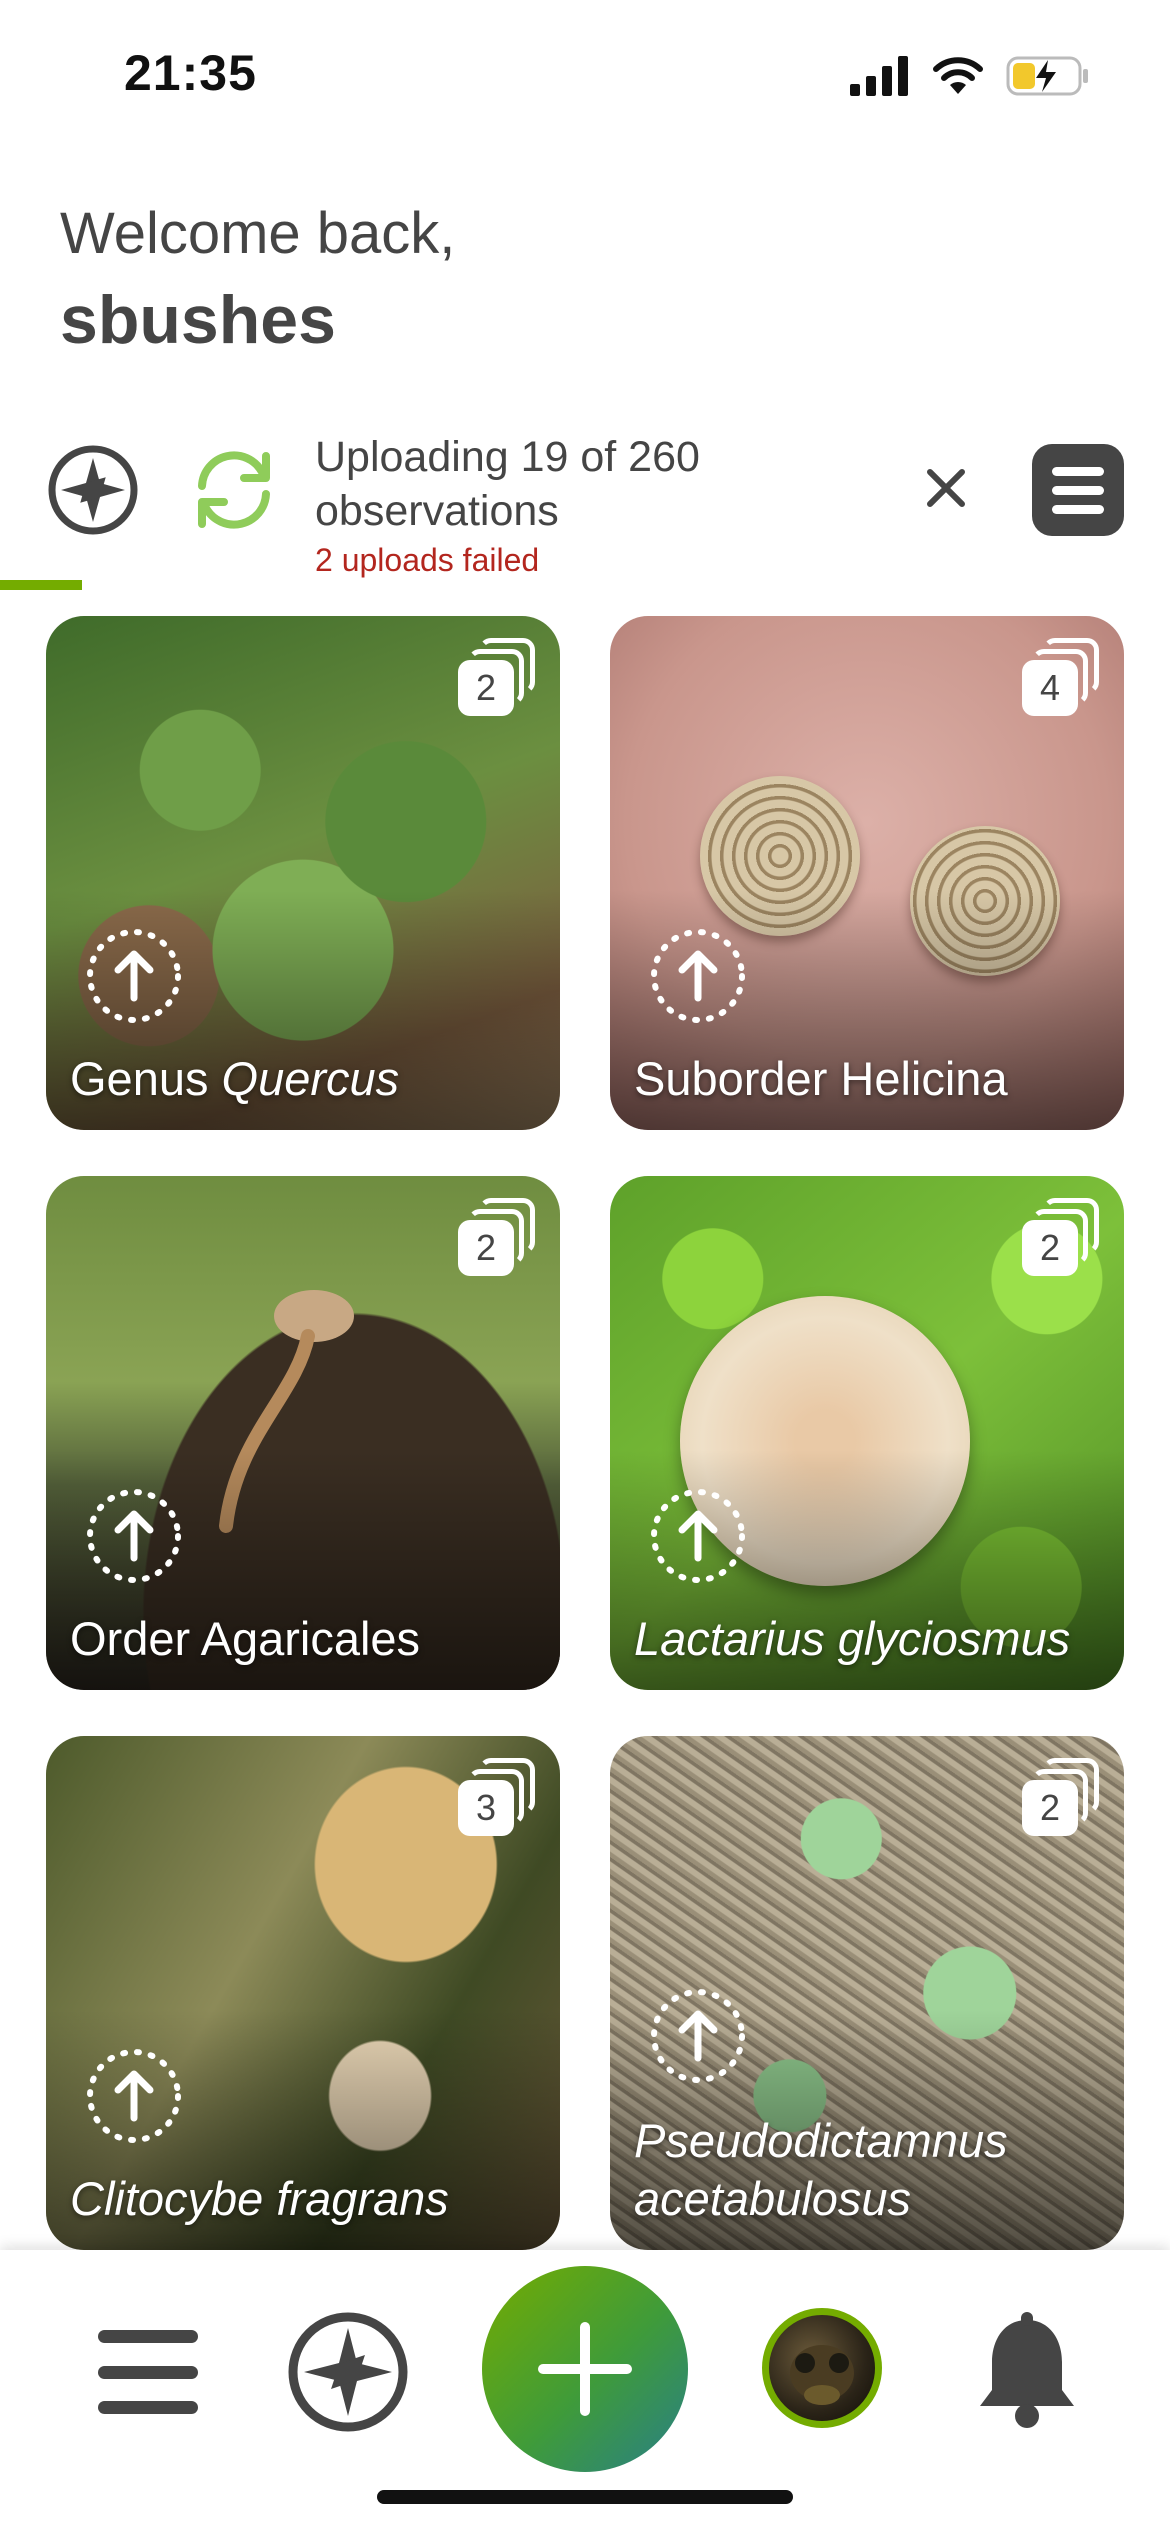  What do you see at coordinates (1027, 2372) in the screenshot?
I see `notifications-bell-icon` at bounding box center [1027, 2372].